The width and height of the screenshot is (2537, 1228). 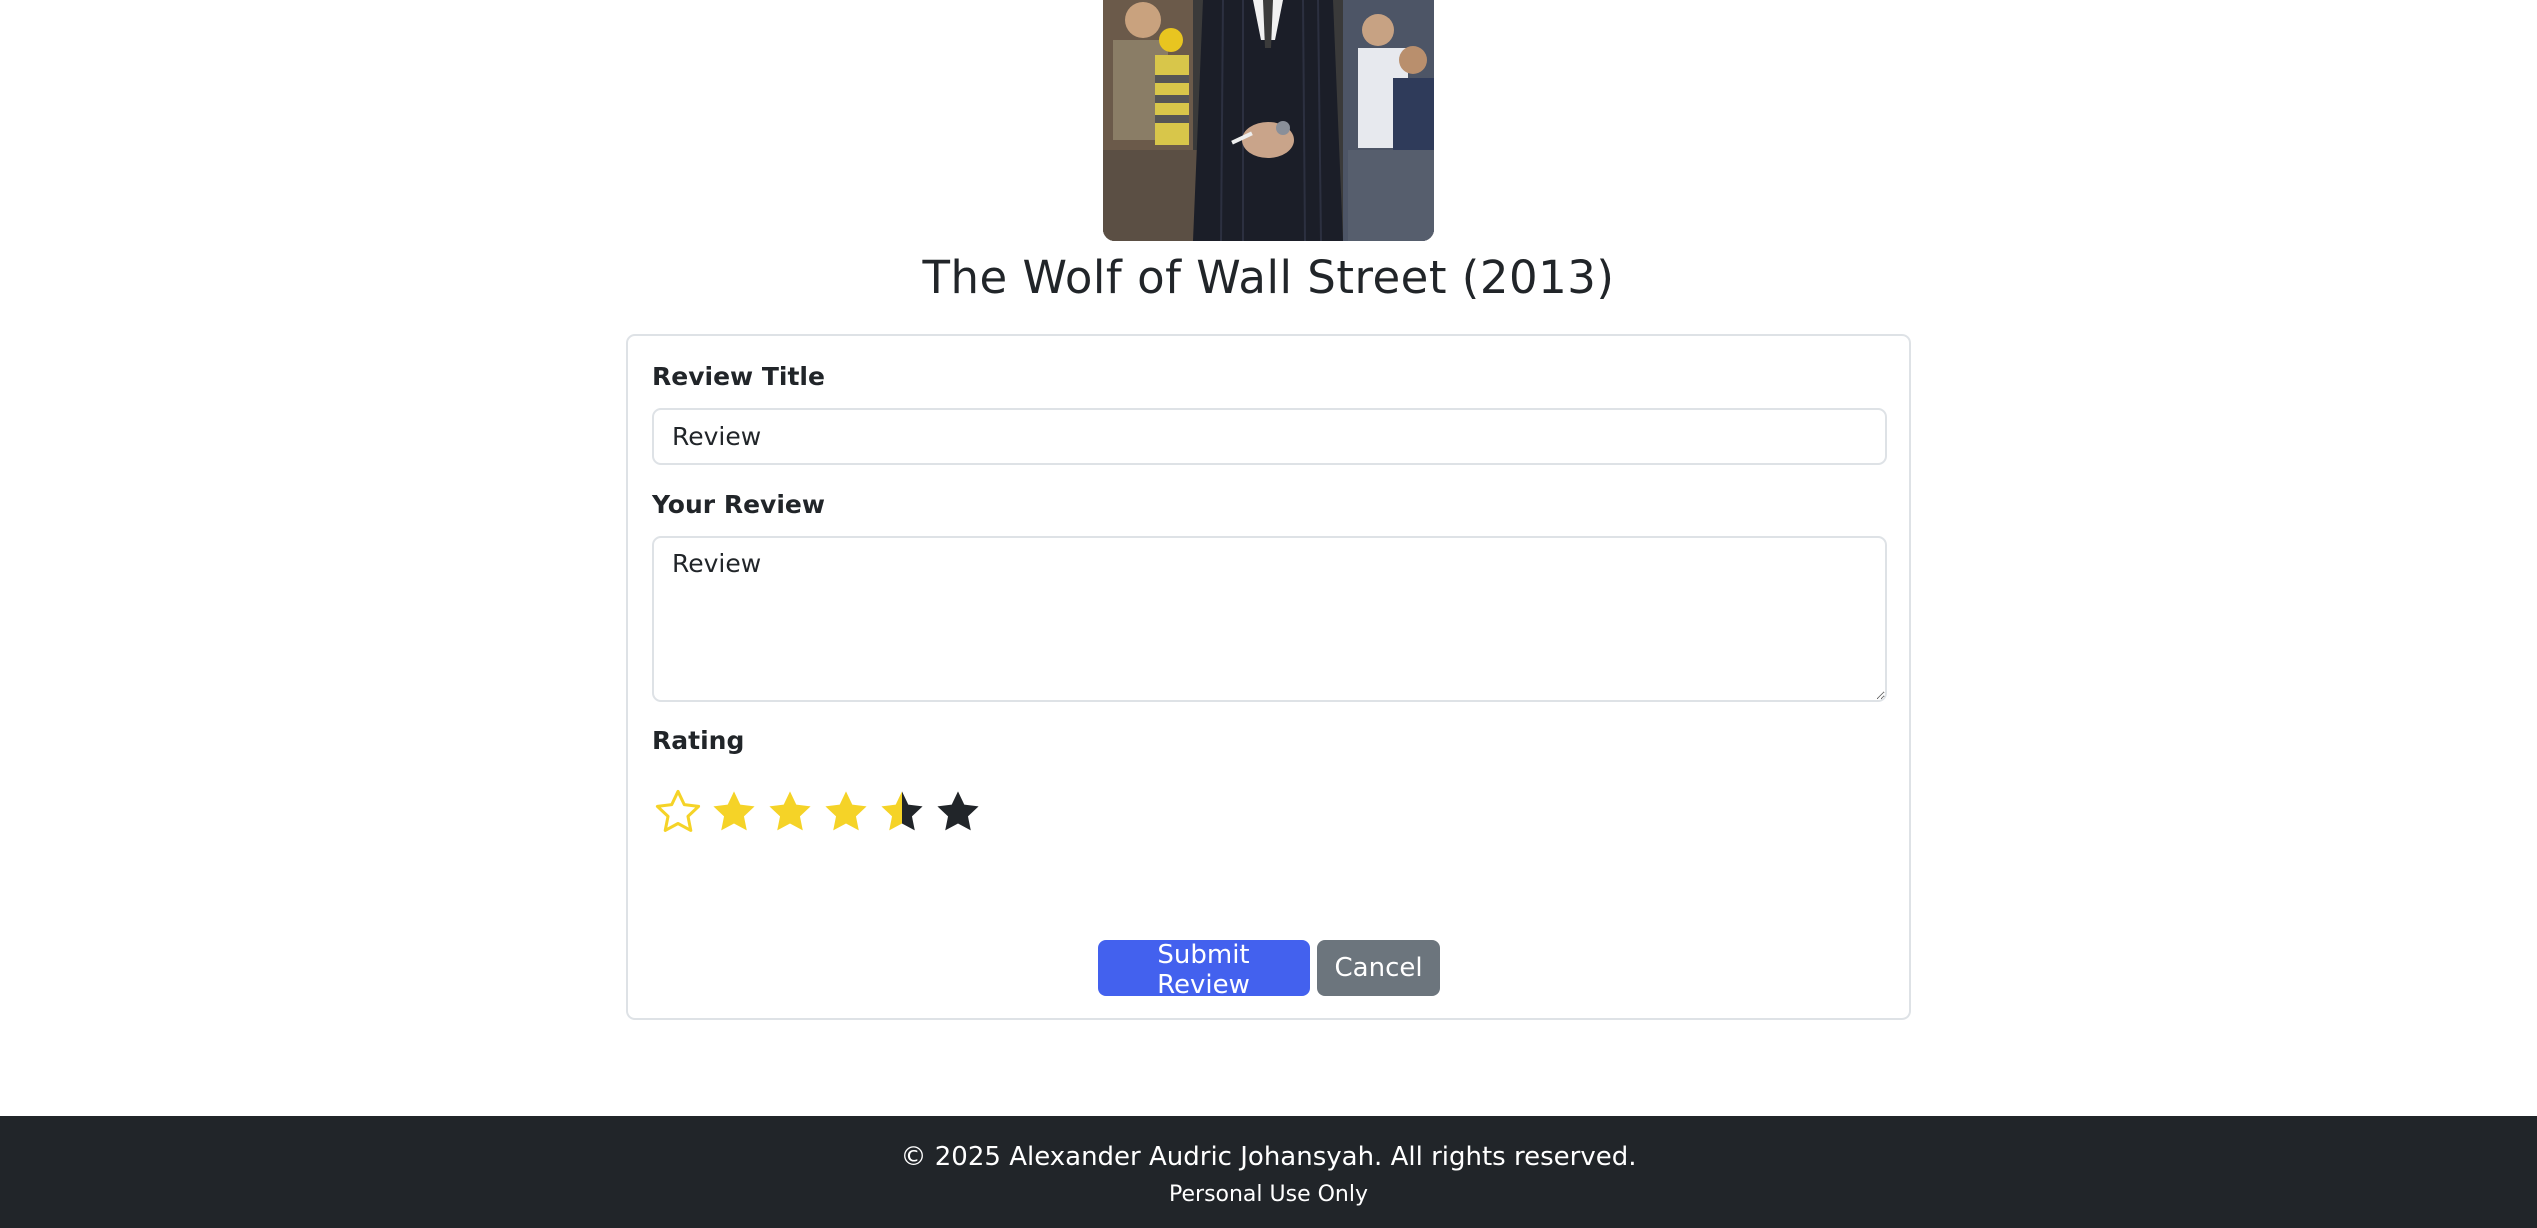 I want to click on star-empty-icon, so click(x=958, y=812).